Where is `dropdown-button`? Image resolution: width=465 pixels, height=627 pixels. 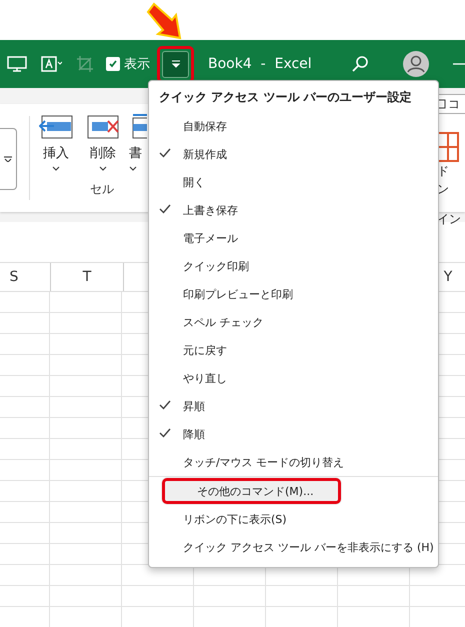 dropdown-button is located at coordinates (8, 159).